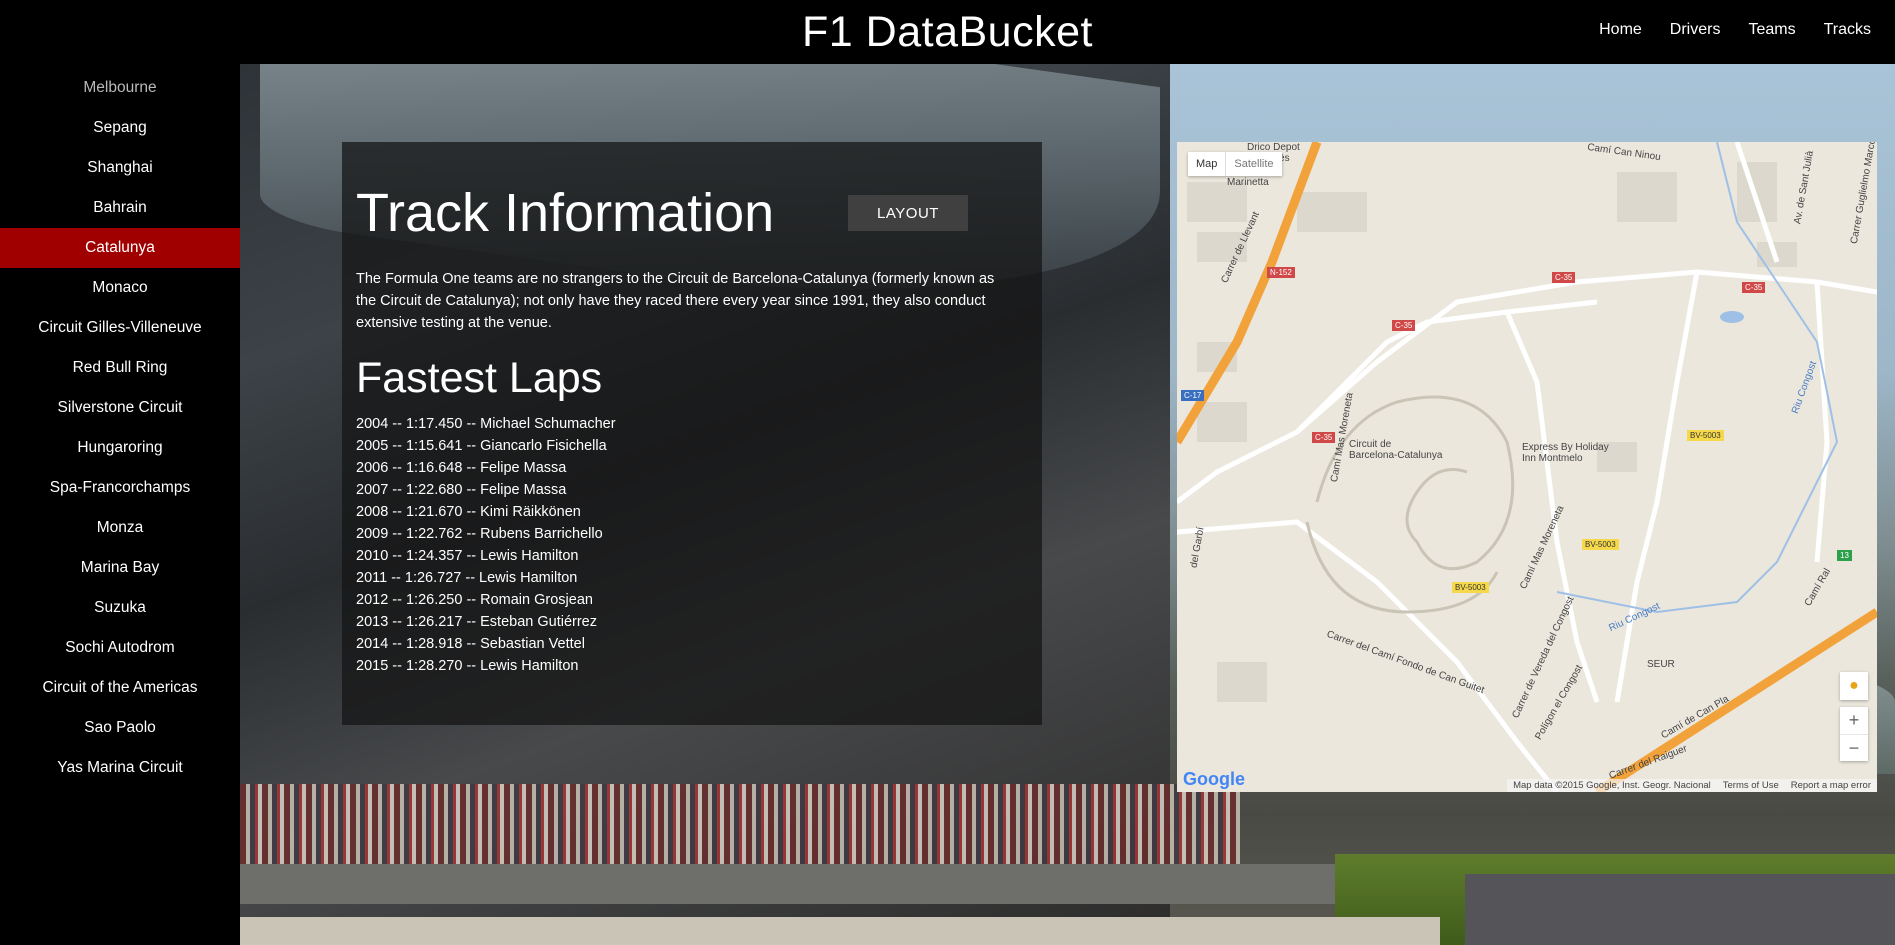  What do you see at coordinates (120, 168) in the screenshot?
I see `sidebar-track-item: Shanghai` at bounding box center [120, 168].